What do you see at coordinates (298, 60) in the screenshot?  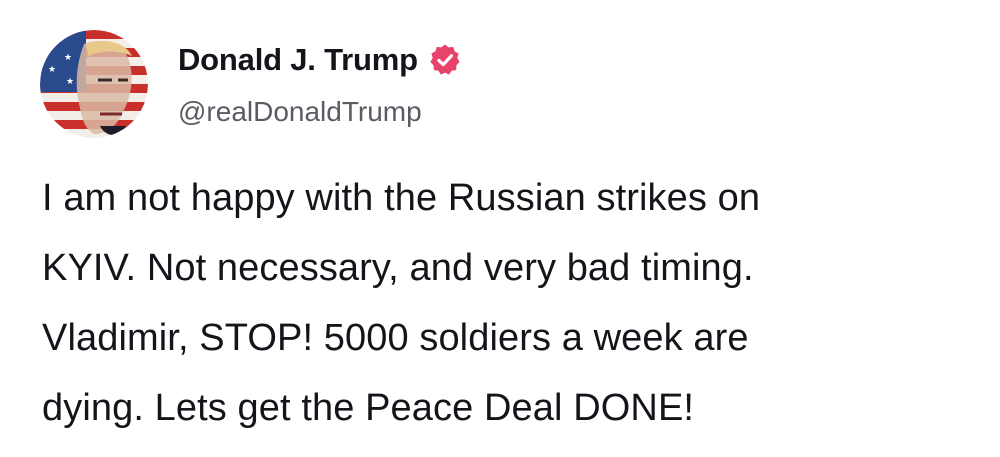 I see `author-display-name: Donald J. Trump` at bounding box center [298, 60].